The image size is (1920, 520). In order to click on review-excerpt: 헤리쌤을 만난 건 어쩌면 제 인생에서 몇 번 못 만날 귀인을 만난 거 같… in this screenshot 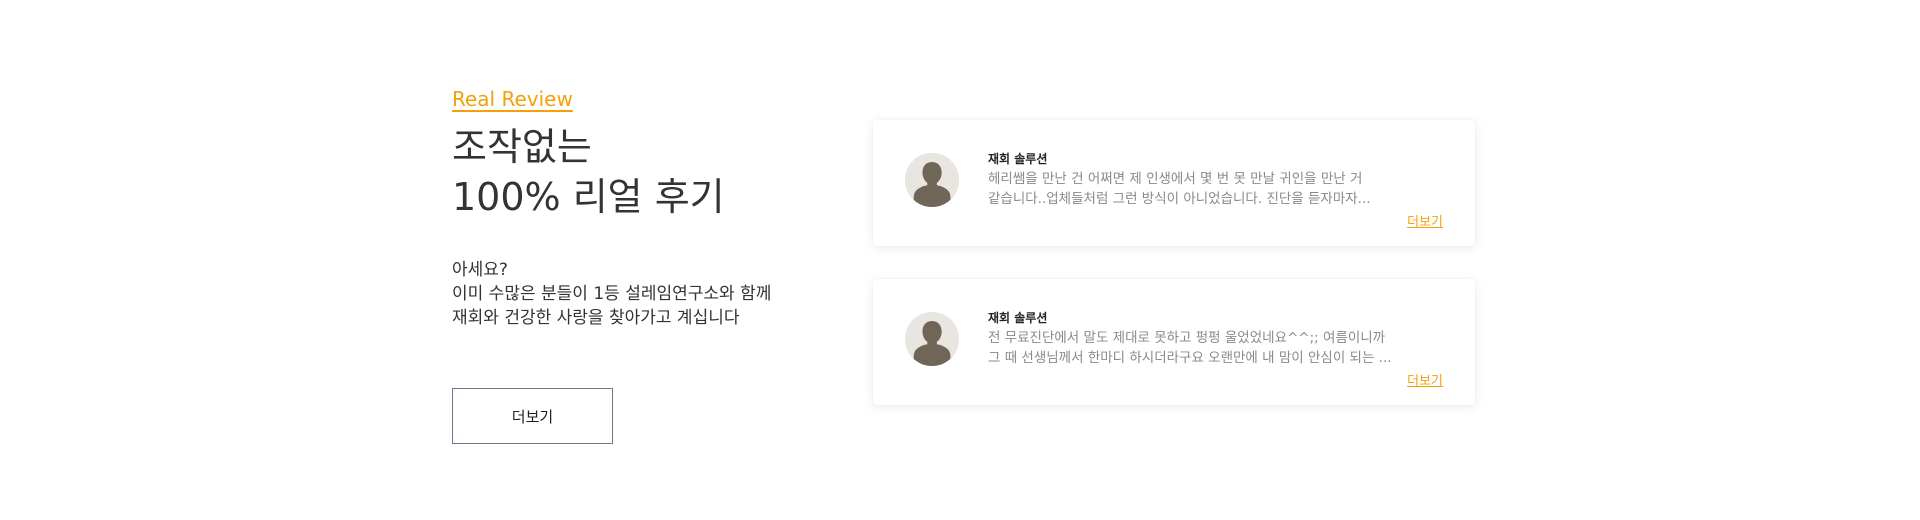, I will do `click(1208, 189)`.